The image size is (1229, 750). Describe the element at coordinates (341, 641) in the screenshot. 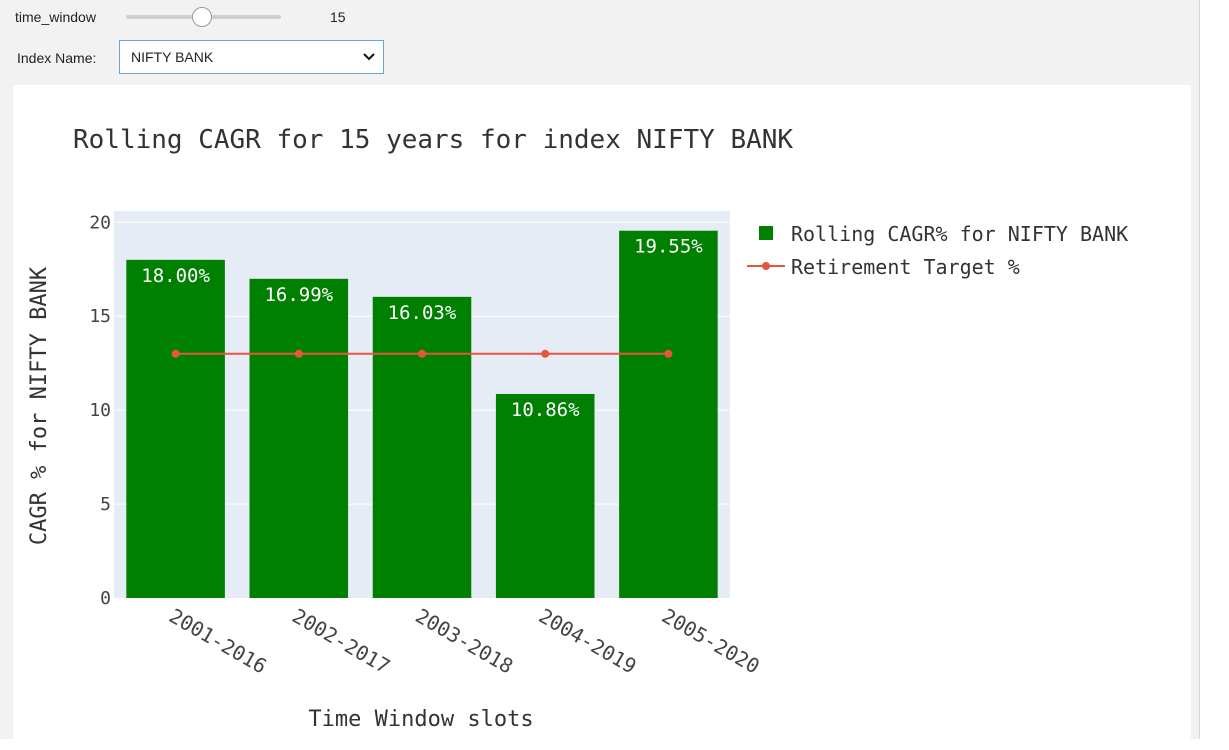

I see `x-tick-label: 2002-2017` at that location.